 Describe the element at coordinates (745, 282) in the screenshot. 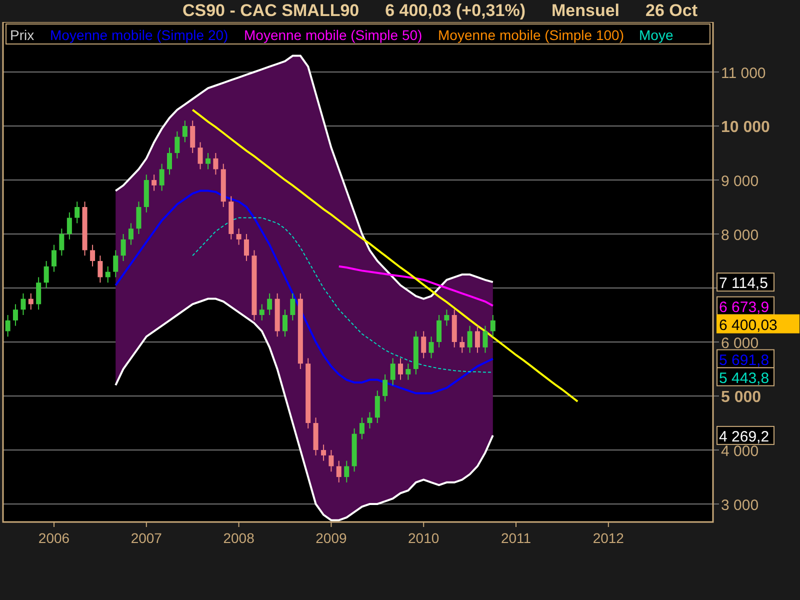

I see `price-tag: 7 114,5` at that location.